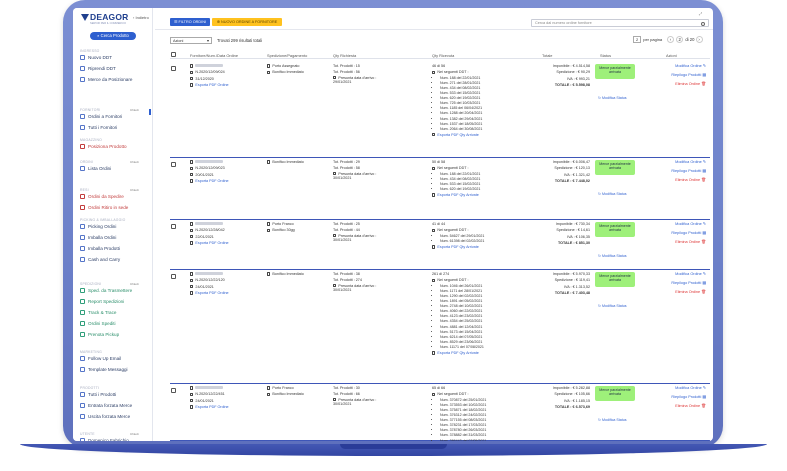  I want to click on page-total: di 20, so click(690, 39).